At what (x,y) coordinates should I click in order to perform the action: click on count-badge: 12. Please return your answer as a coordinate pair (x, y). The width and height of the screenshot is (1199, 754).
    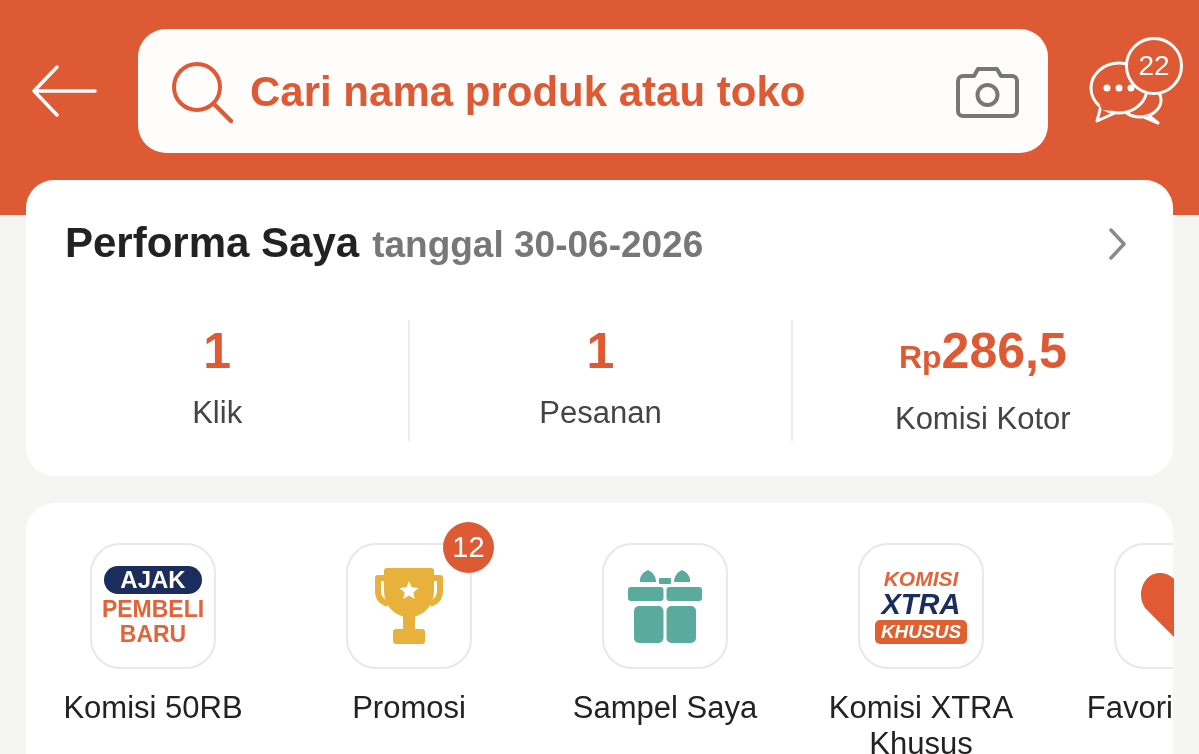
    Looking at the image, I should click on (468, 547).